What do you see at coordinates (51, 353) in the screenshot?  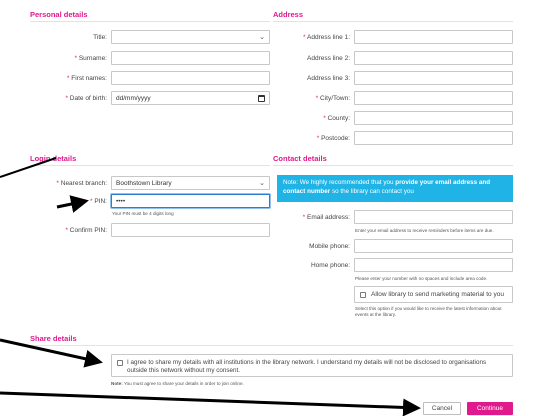 I see `share-arrow` at bounding box center [51, 353].